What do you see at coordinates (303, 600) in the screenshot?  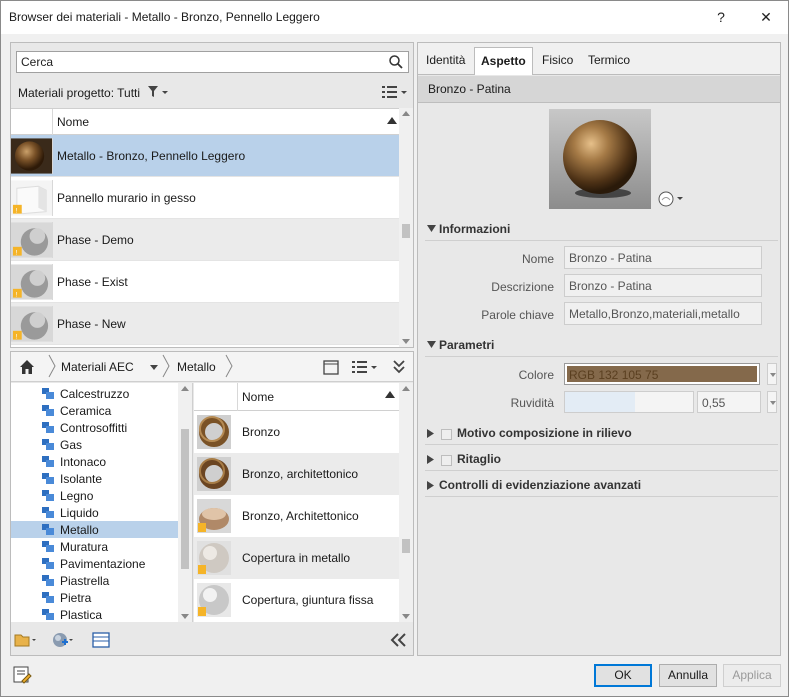 I see `list-item: Copertura, giuntura fissa` at bounding box center [303, 600].